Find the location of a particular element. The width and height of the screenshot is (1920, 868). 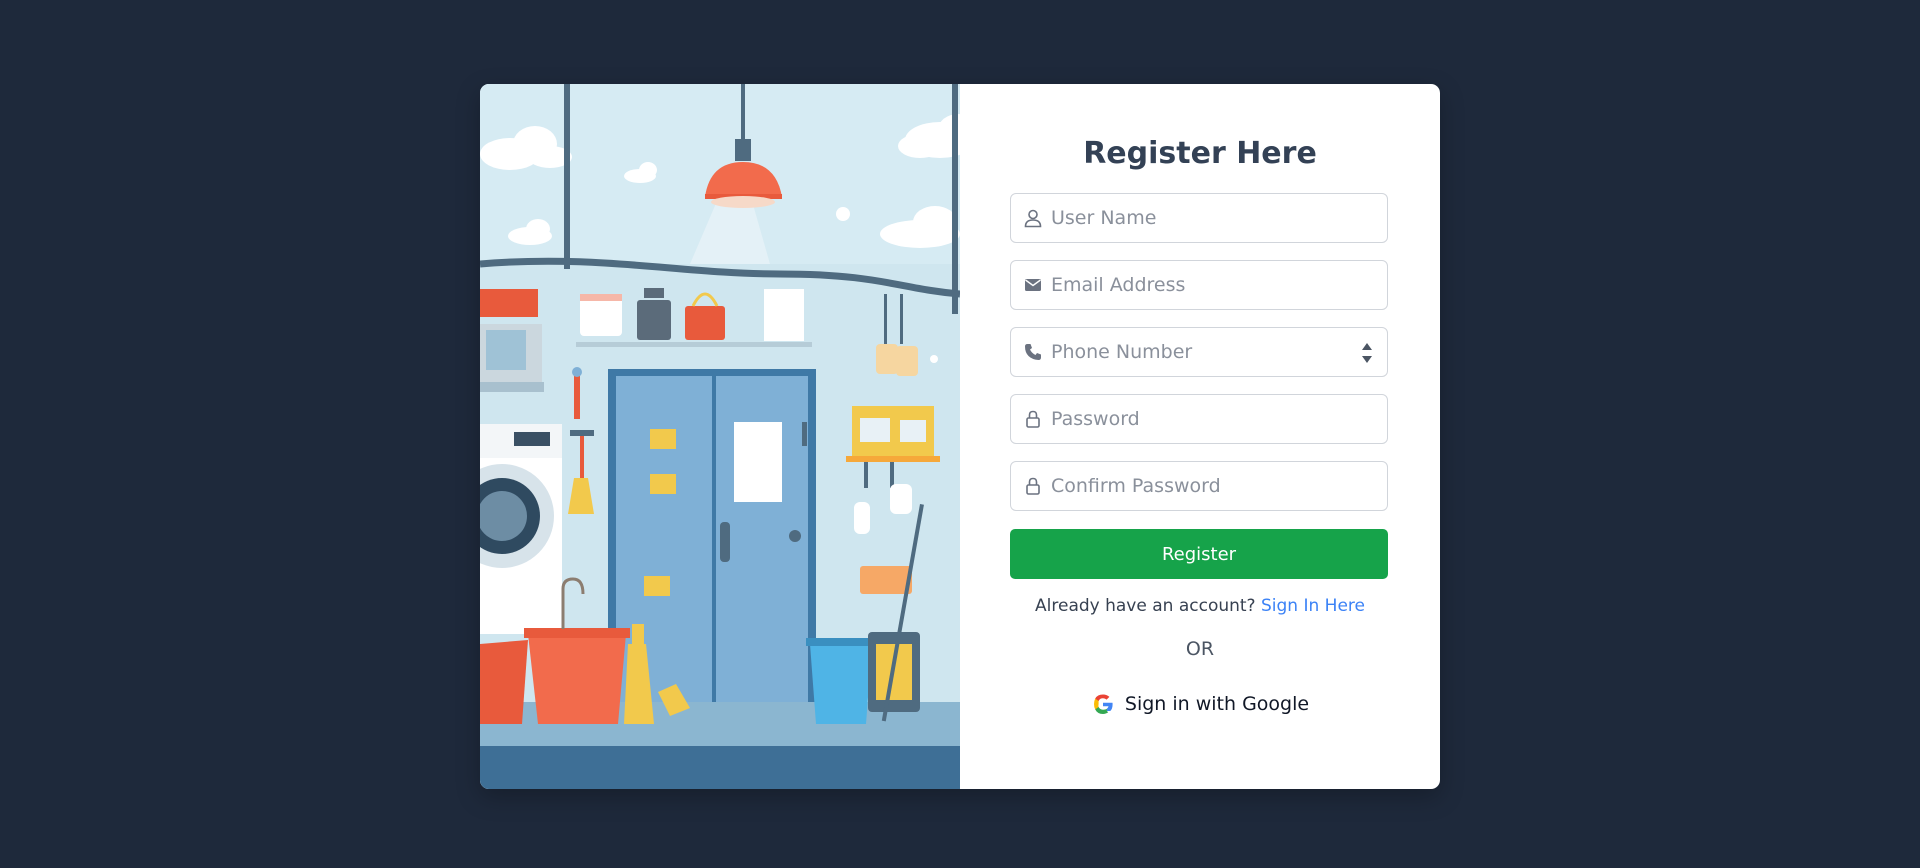

google-icon is located at coordinates (1103, 704).